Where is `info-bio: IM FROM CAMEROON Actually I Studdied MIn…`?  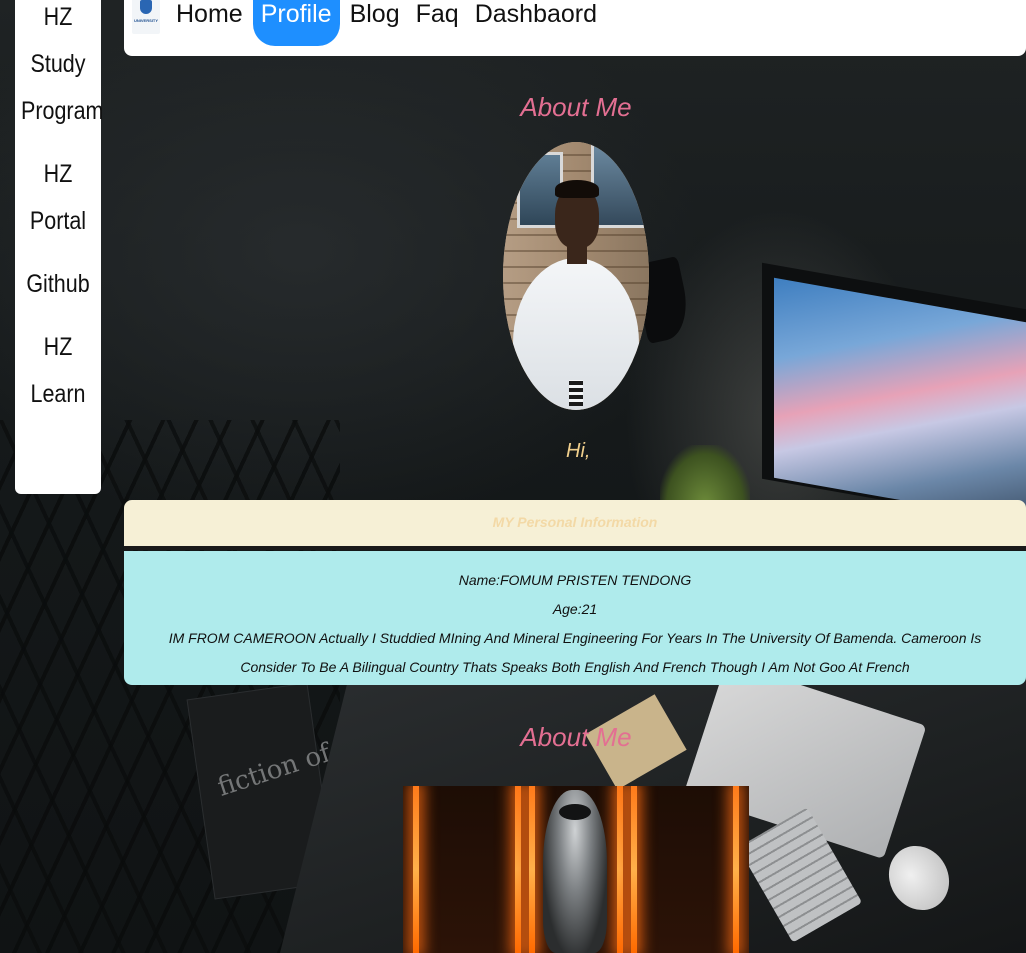
info-bio: IM FROM CAMEROON Actually I Studdied MIn… is located at coordinates (575, 652).